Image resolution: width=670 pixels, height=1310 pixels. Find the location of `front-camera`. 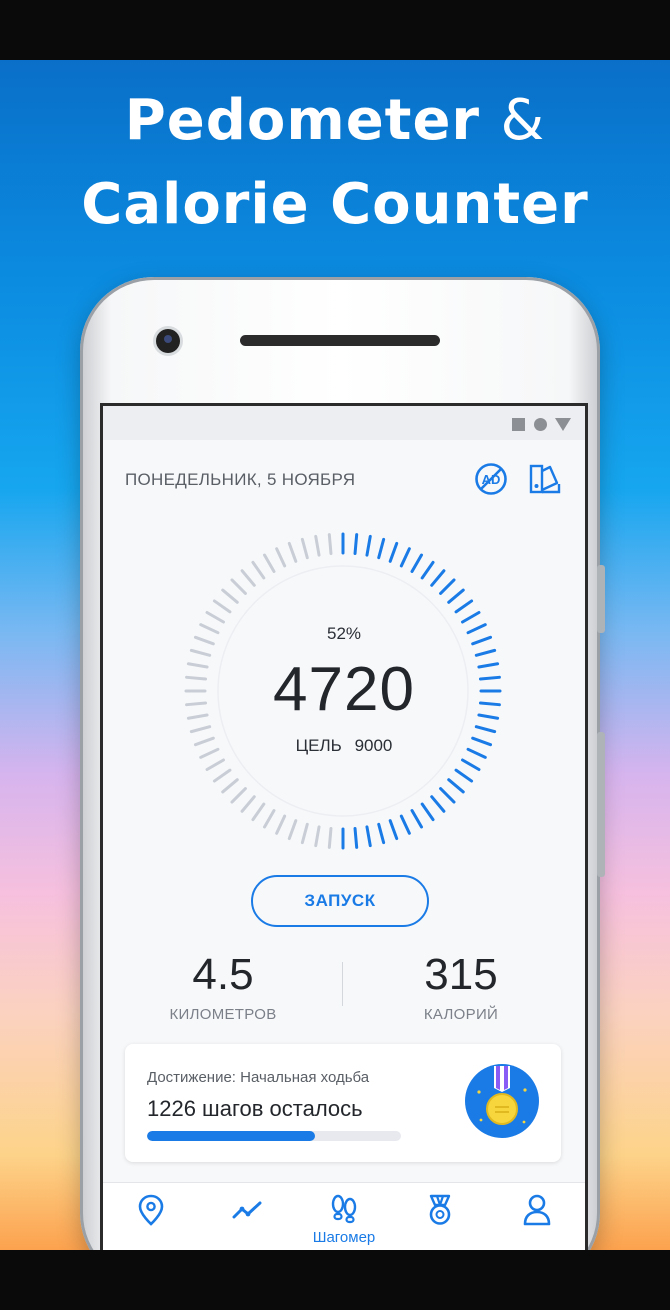

front-camera is located at coordinates (168, 341).